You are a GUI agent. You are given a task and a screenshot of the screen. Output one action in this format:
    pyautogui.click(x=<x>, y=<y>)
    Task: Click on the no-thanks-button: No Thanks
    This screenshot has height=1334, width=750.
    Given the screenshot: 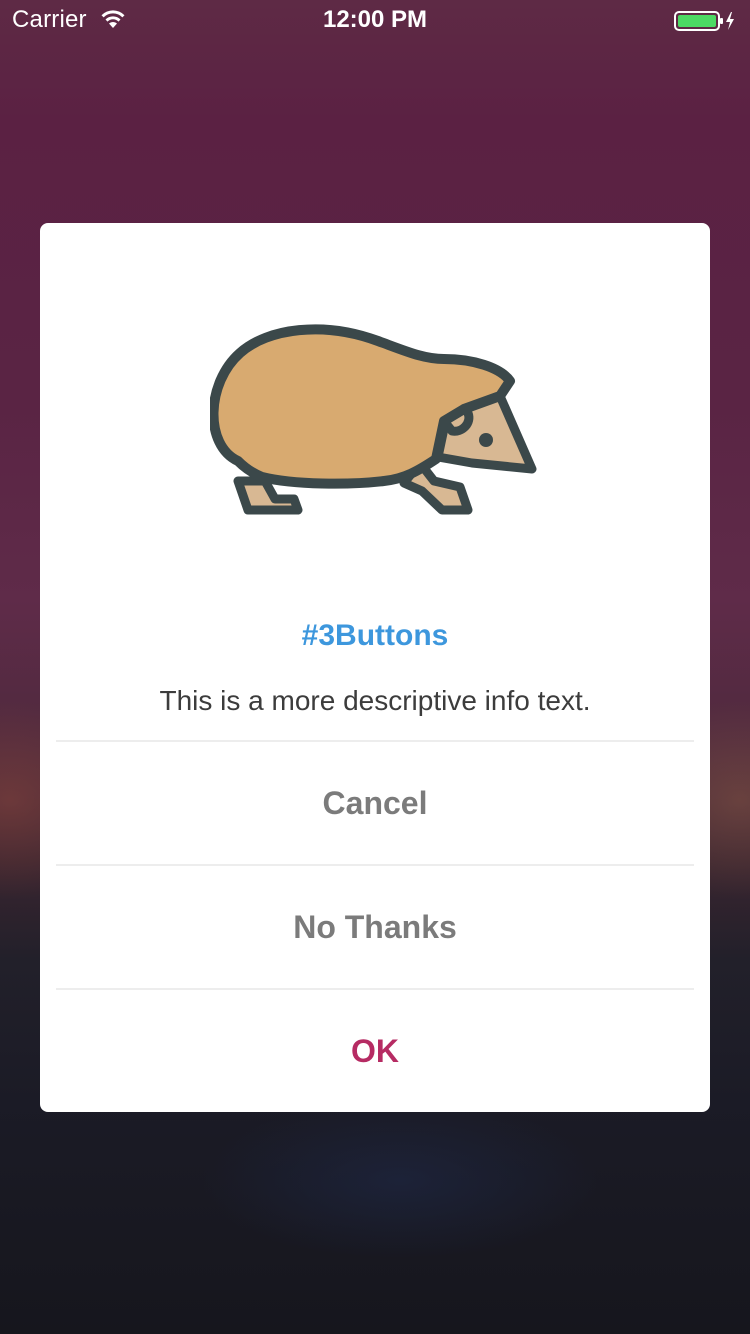 What is the action you would take?
    pyautogui.click(x=375, y=927)
    